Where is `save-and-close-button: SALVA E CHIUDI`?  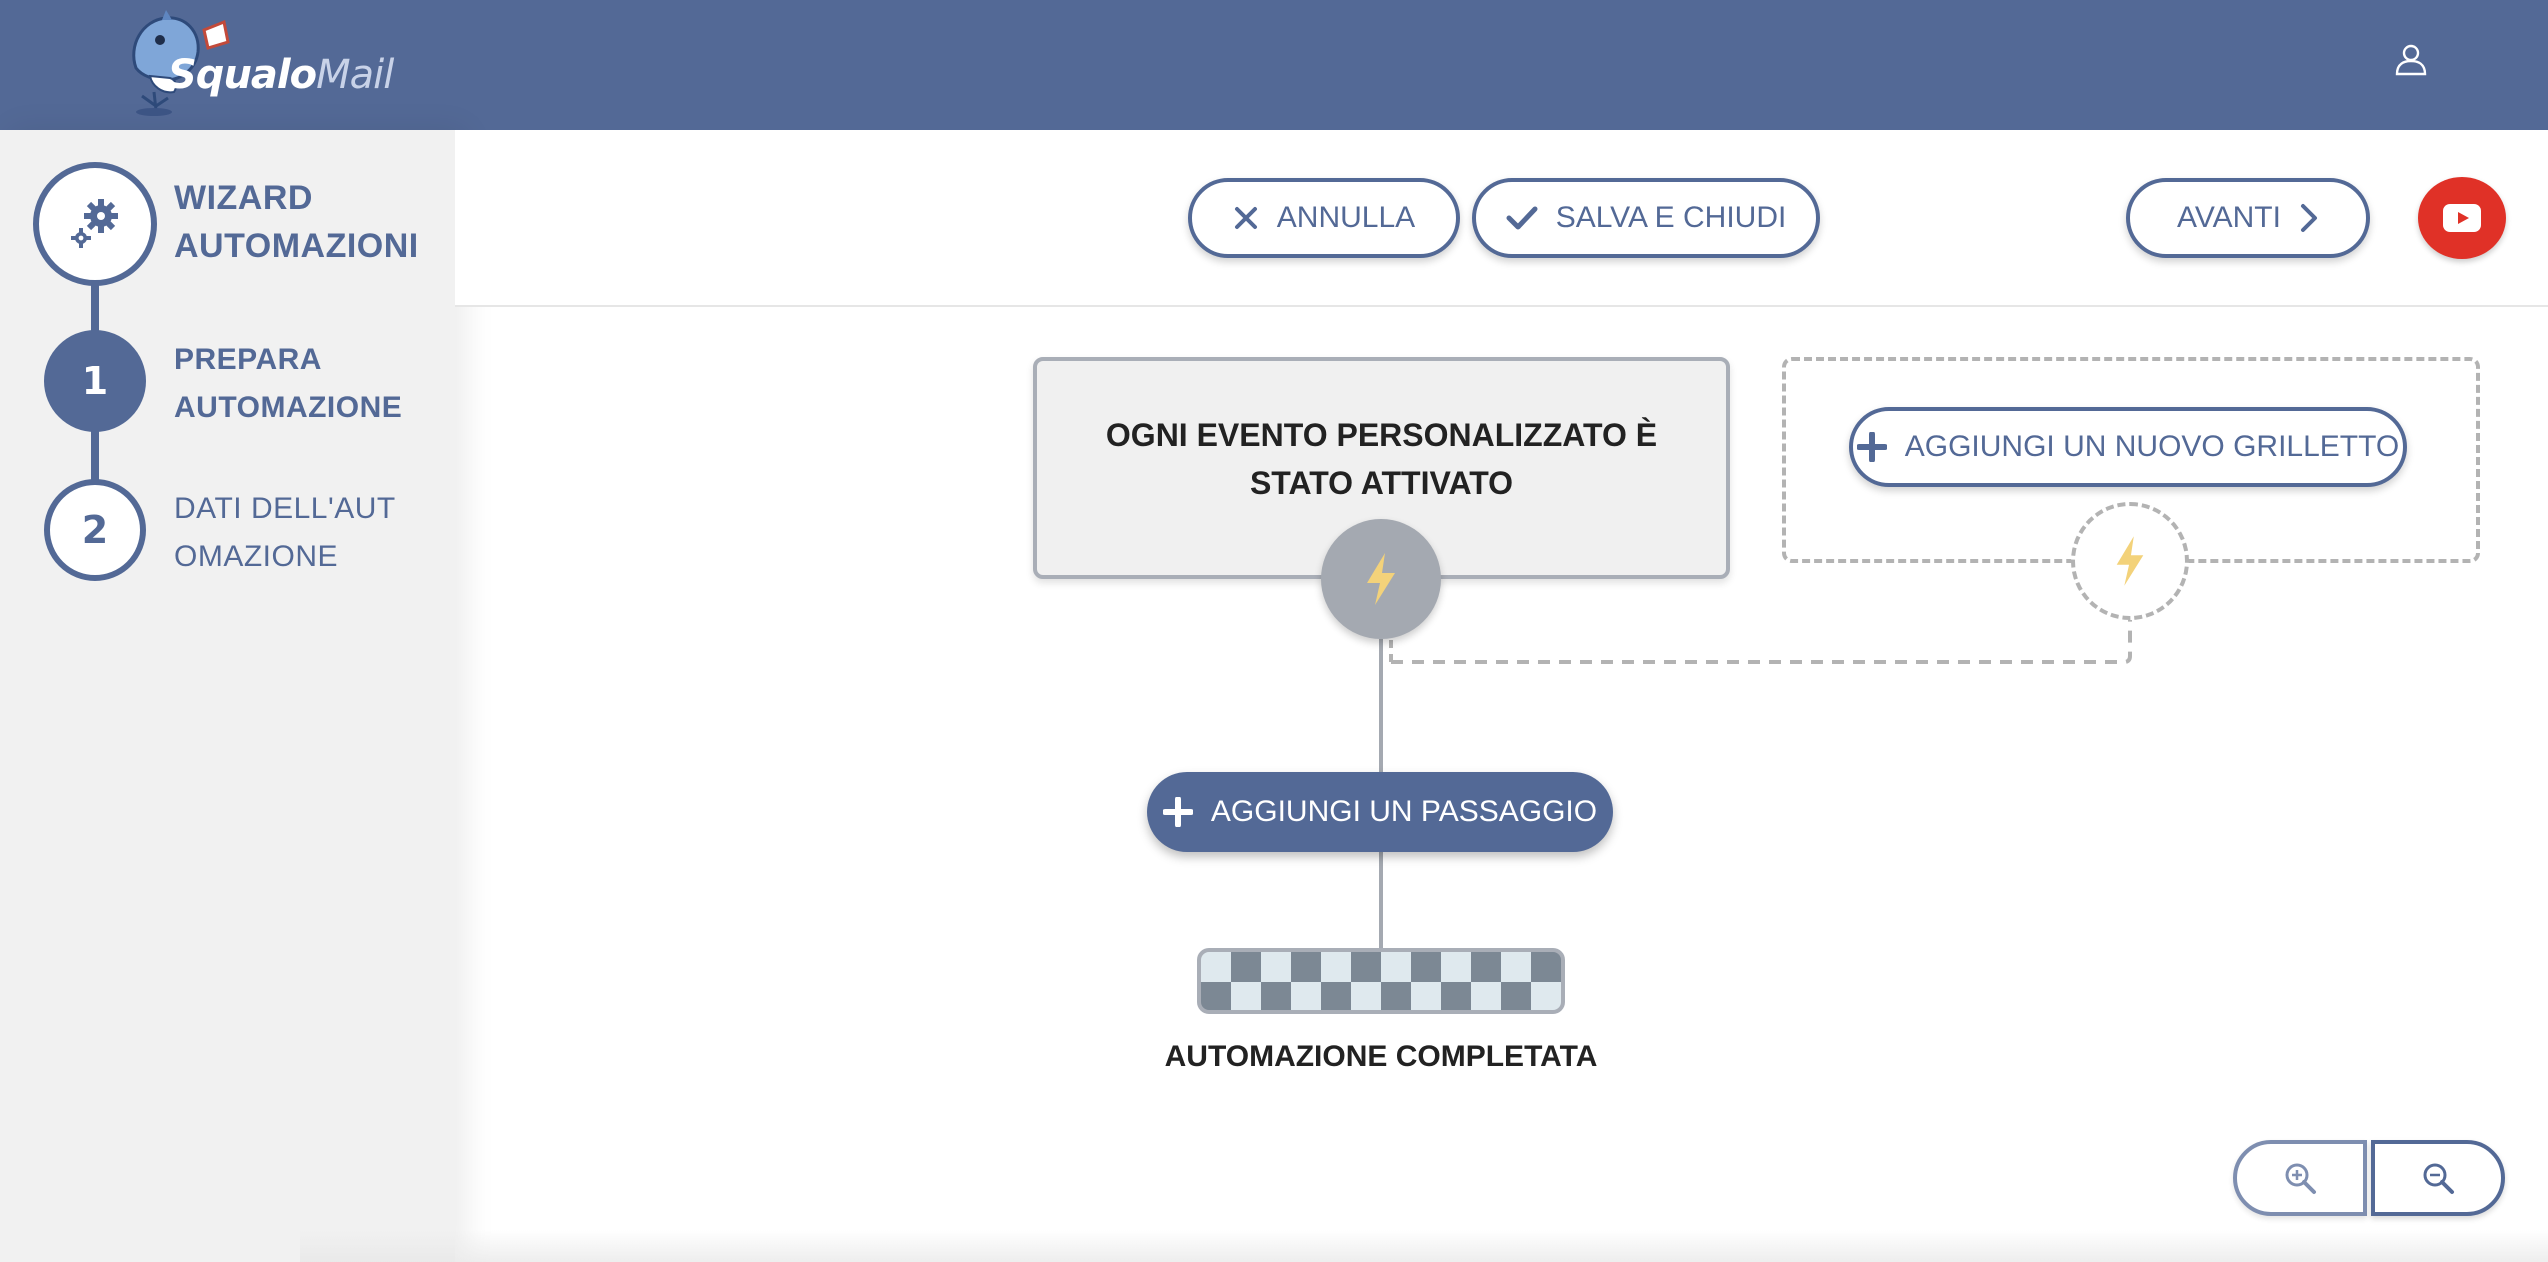
save-and-close-button: SALVA E CHIUDI is located at coordinates (1646, 218).